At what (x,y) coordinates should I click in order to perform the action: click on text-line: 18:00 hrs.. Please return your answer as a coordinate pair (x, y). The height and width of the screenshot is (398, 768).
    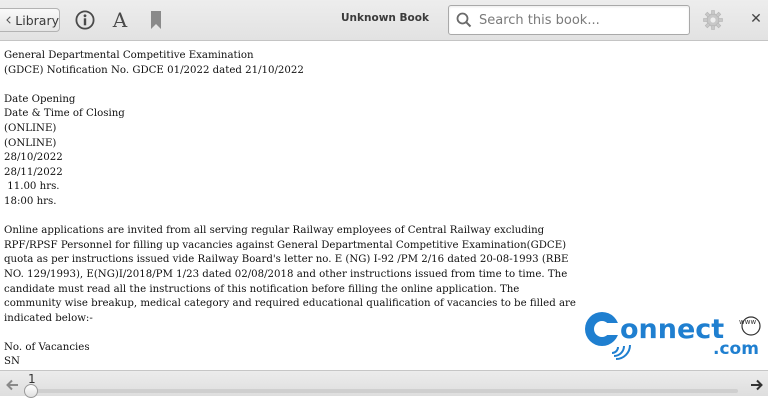
    Looking at the image, I should click on (30, 201).